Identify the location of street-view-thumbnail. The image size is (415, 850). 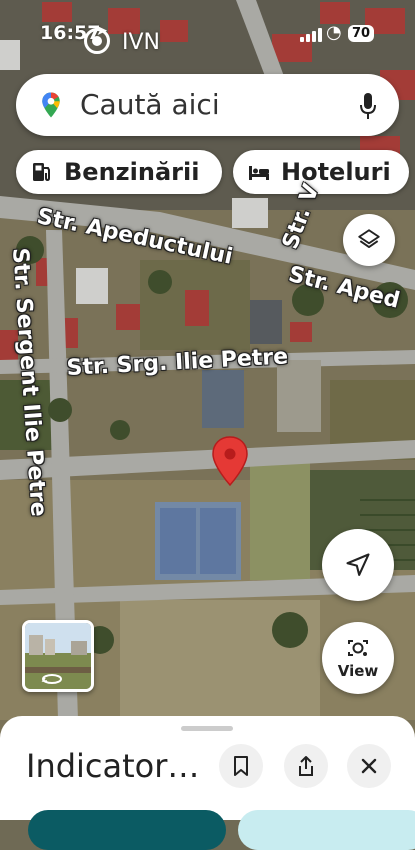
(58, 656).